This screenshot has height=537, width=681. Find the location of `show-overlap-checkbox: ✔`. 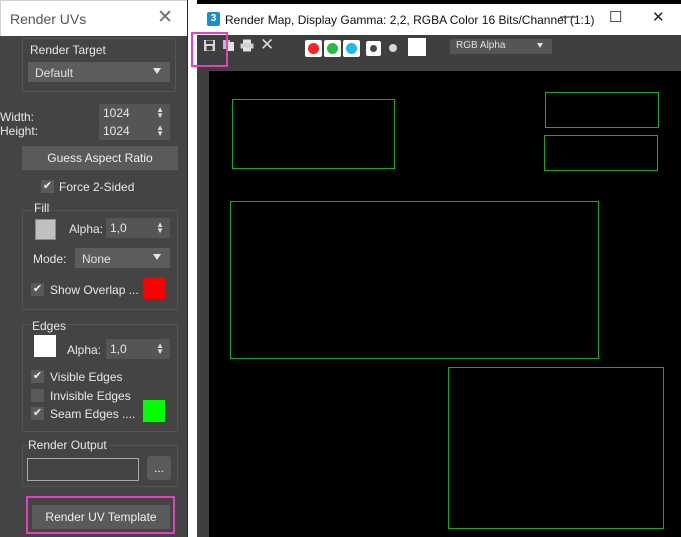

show-overlap-checkbox: ✔ is located at coordinates (37, 289).